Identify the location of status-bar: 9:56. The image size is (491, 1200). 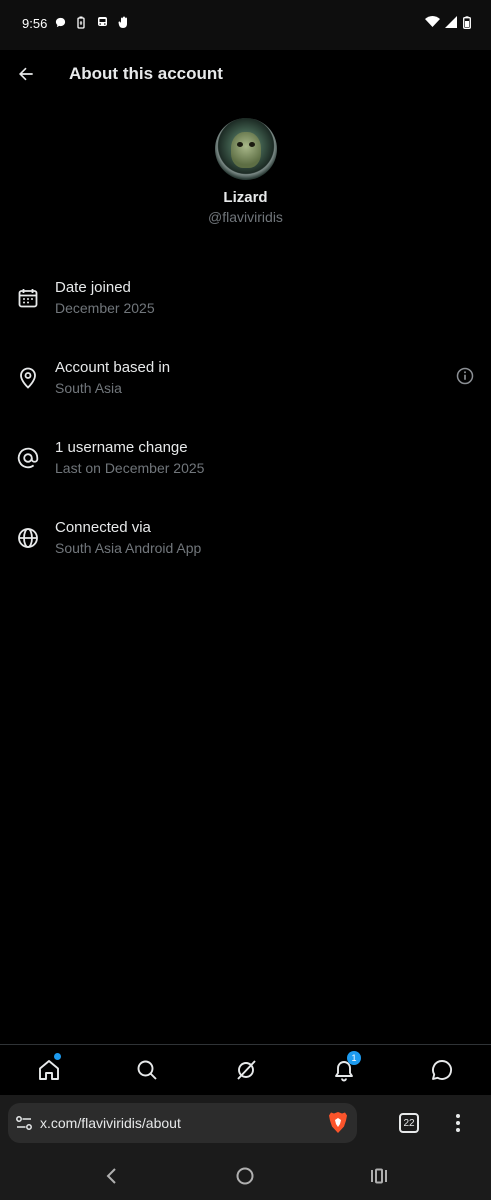
(245, 25).